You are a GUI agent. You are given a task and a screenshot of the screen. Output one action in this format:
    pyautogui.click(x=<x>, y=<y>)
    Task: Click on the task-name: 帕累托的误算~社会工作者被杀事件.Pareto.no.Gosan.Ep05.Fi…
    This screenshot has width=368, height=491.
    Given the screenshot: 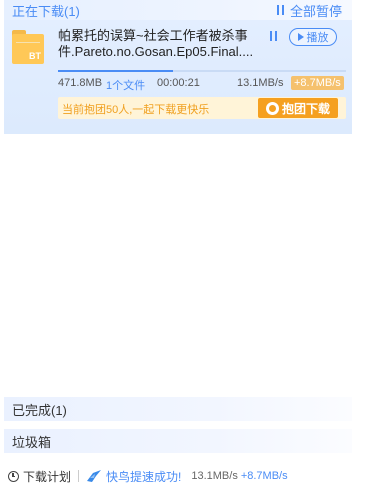 What is the action you would take?
    pyautogui.click(x=156, y=43)
    